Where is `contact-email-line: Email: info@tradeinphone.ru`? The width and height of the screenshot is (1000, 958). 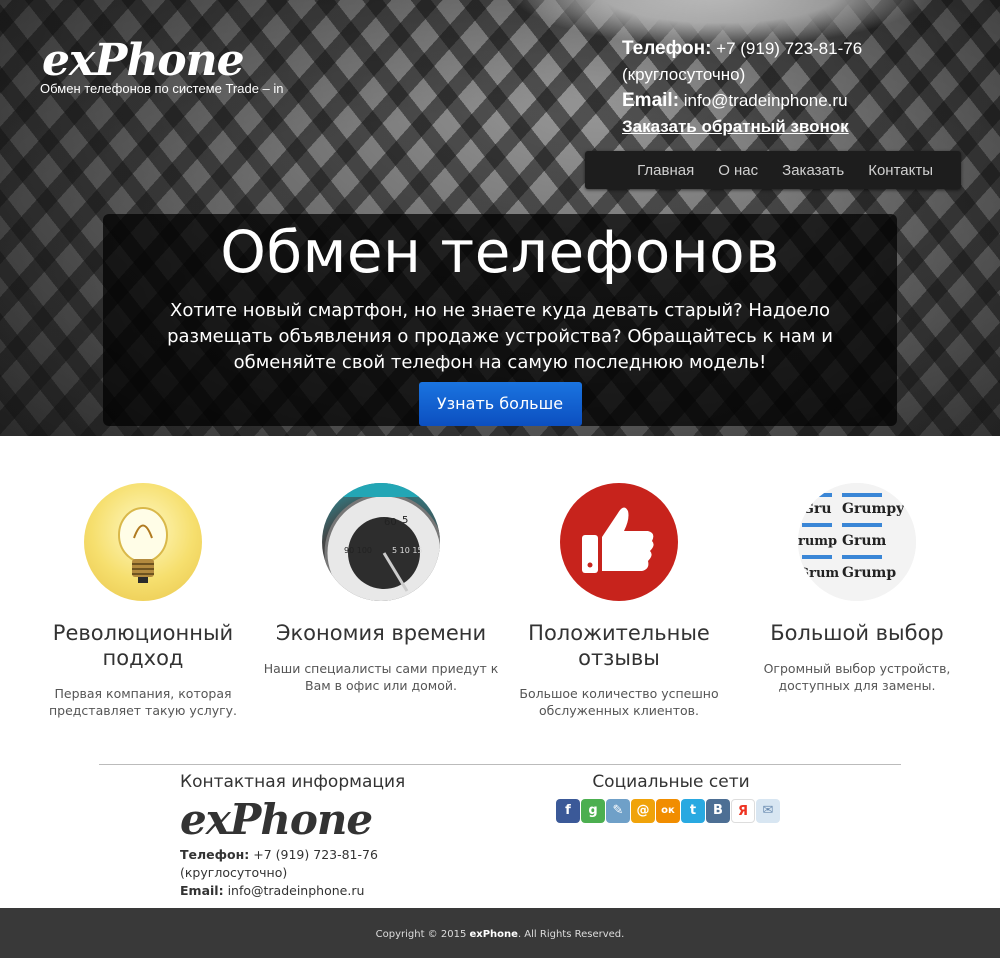
contact-email-line: Email: info@tradeinphone.ru is located at coordinates (292, 891).